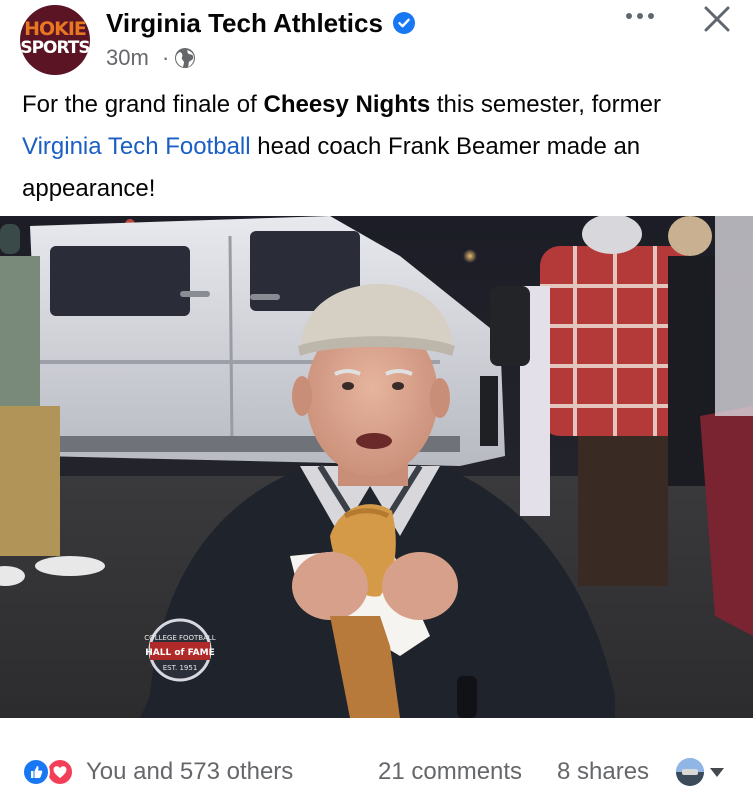 This screenshot has width=753, height=800. I want to click on patch-text-bottom: EST. 1951, so click(180, 668).